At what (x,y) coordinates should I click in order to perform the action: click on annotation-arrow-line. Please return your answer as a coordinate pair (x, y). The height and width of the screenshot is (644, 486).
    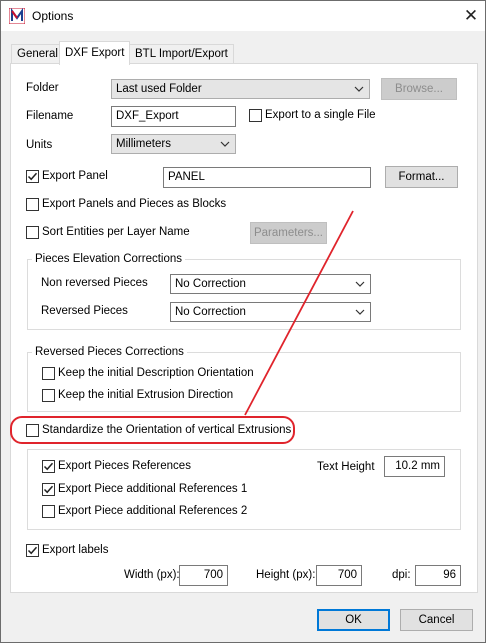
    Looking at the image, I should click on (299, 313).